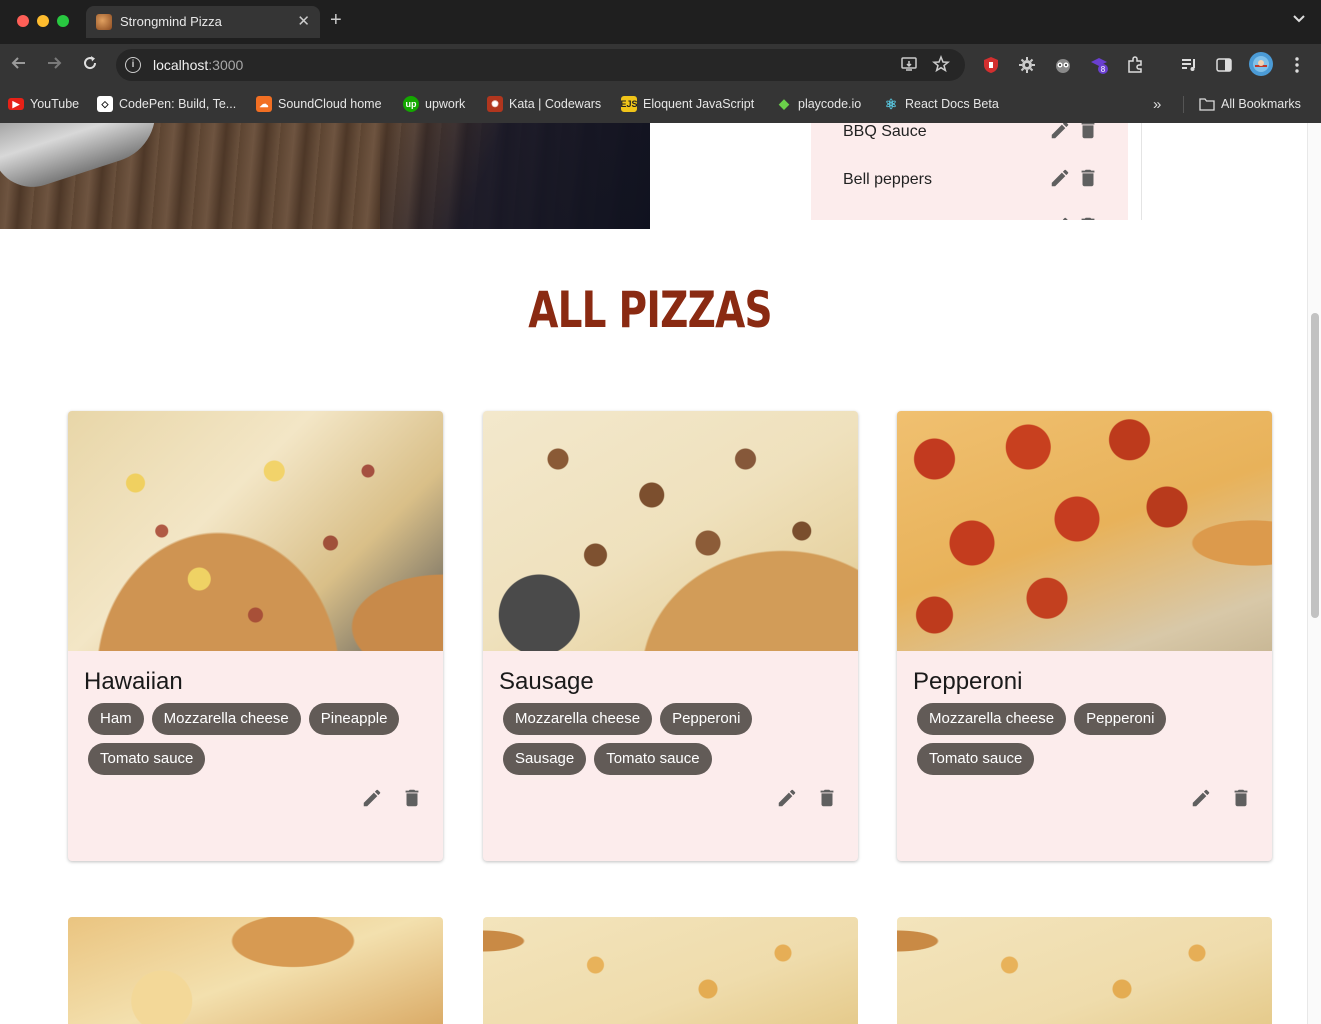  I want to click on topping-row: Bell peppers, so click(973, 182).